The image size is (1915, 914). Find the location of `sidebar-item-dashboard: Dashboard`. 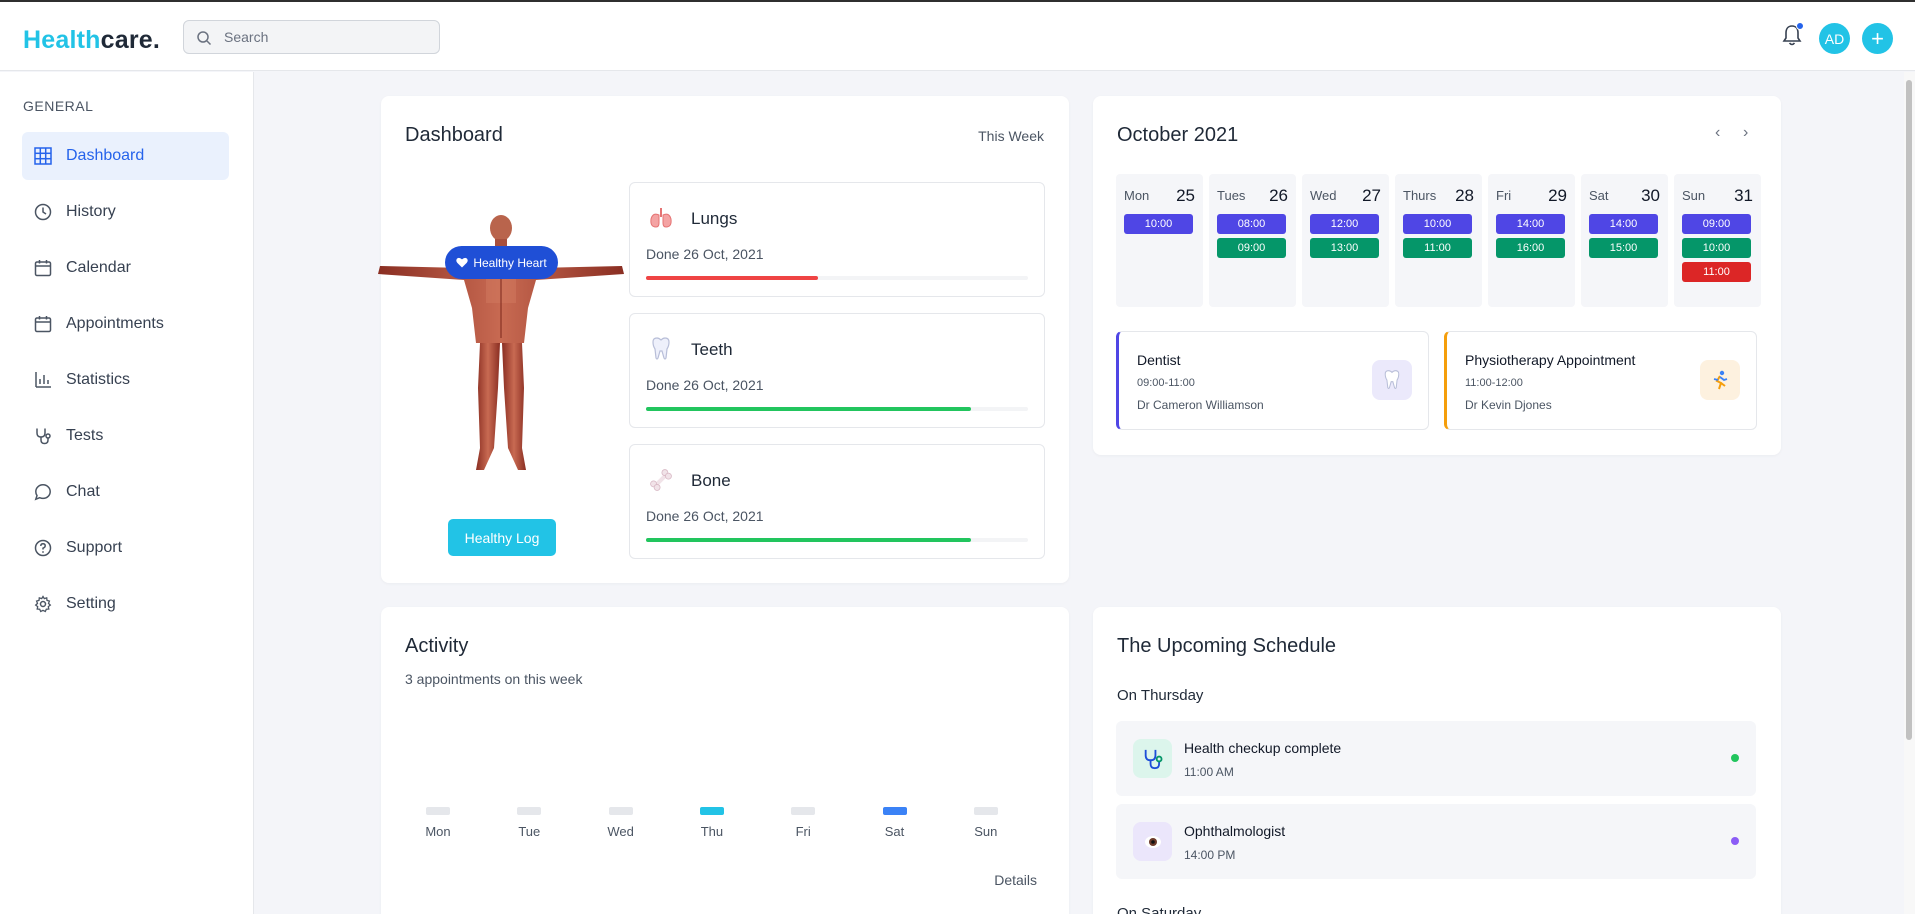

sidebar-item-dashboard: Dashboard is located at coordinates (125, 156).